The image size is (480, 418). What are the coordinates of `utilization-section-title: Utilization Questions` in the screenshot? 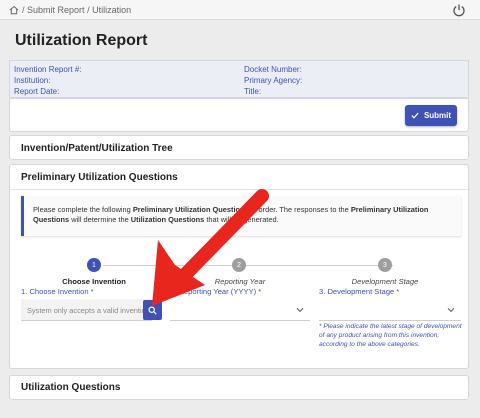 It's located at (71, 387).